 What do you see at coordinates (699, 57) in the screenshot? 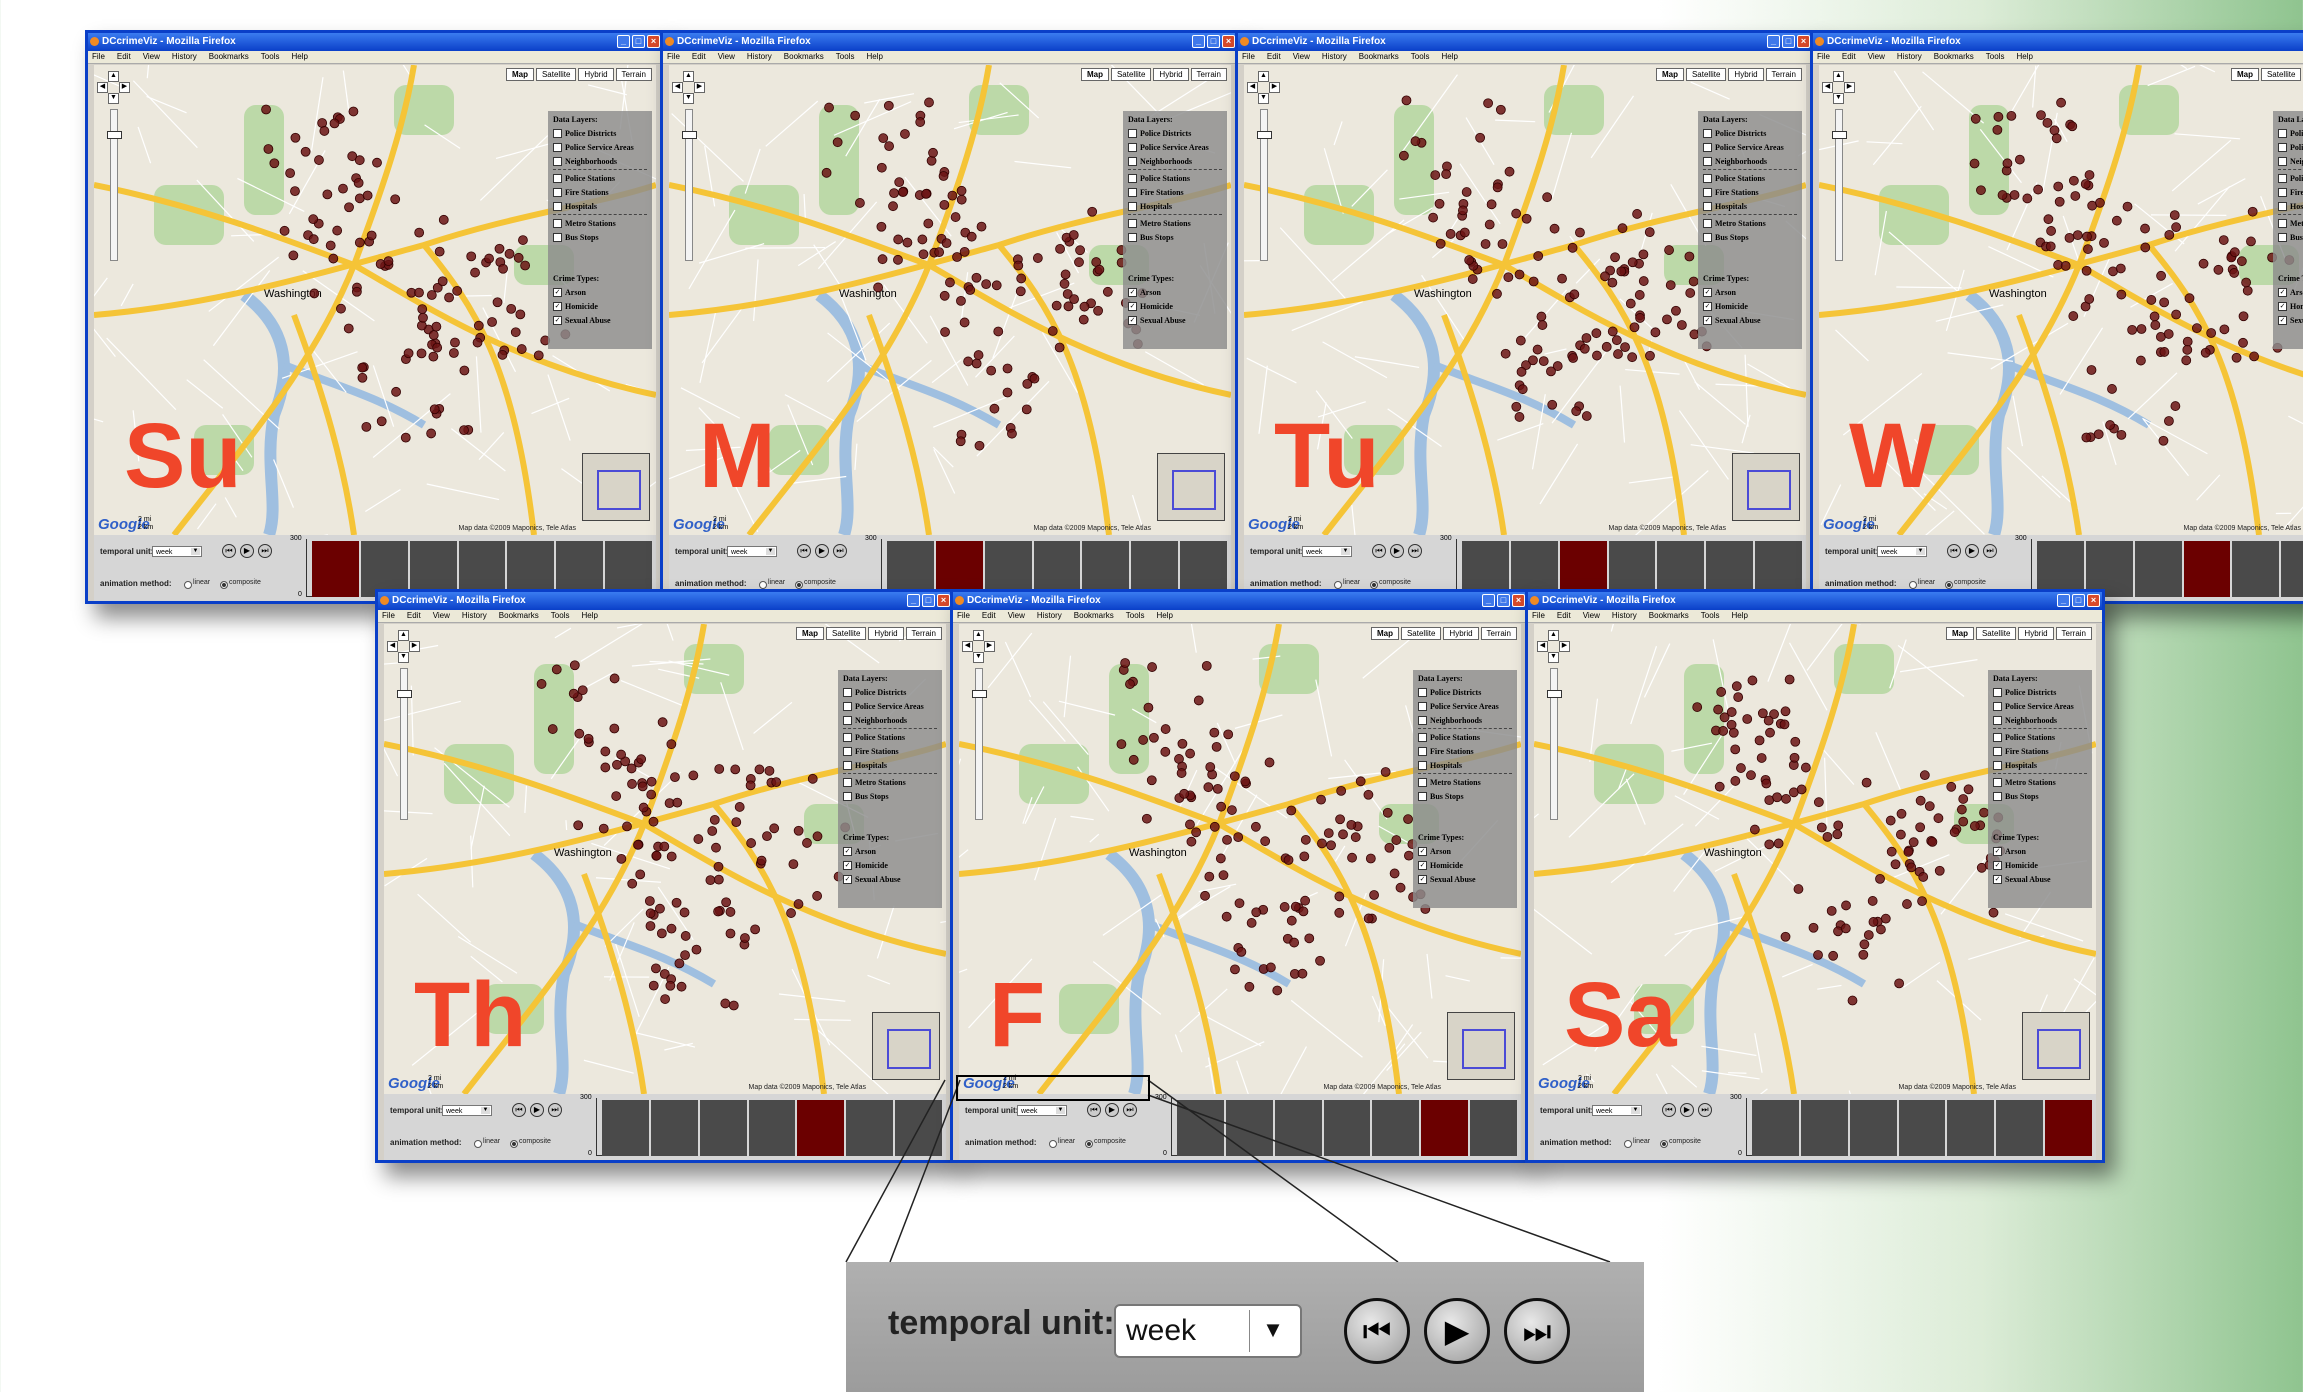
I see `menu-item-edit: Edit` at bounding box center [699, 57].